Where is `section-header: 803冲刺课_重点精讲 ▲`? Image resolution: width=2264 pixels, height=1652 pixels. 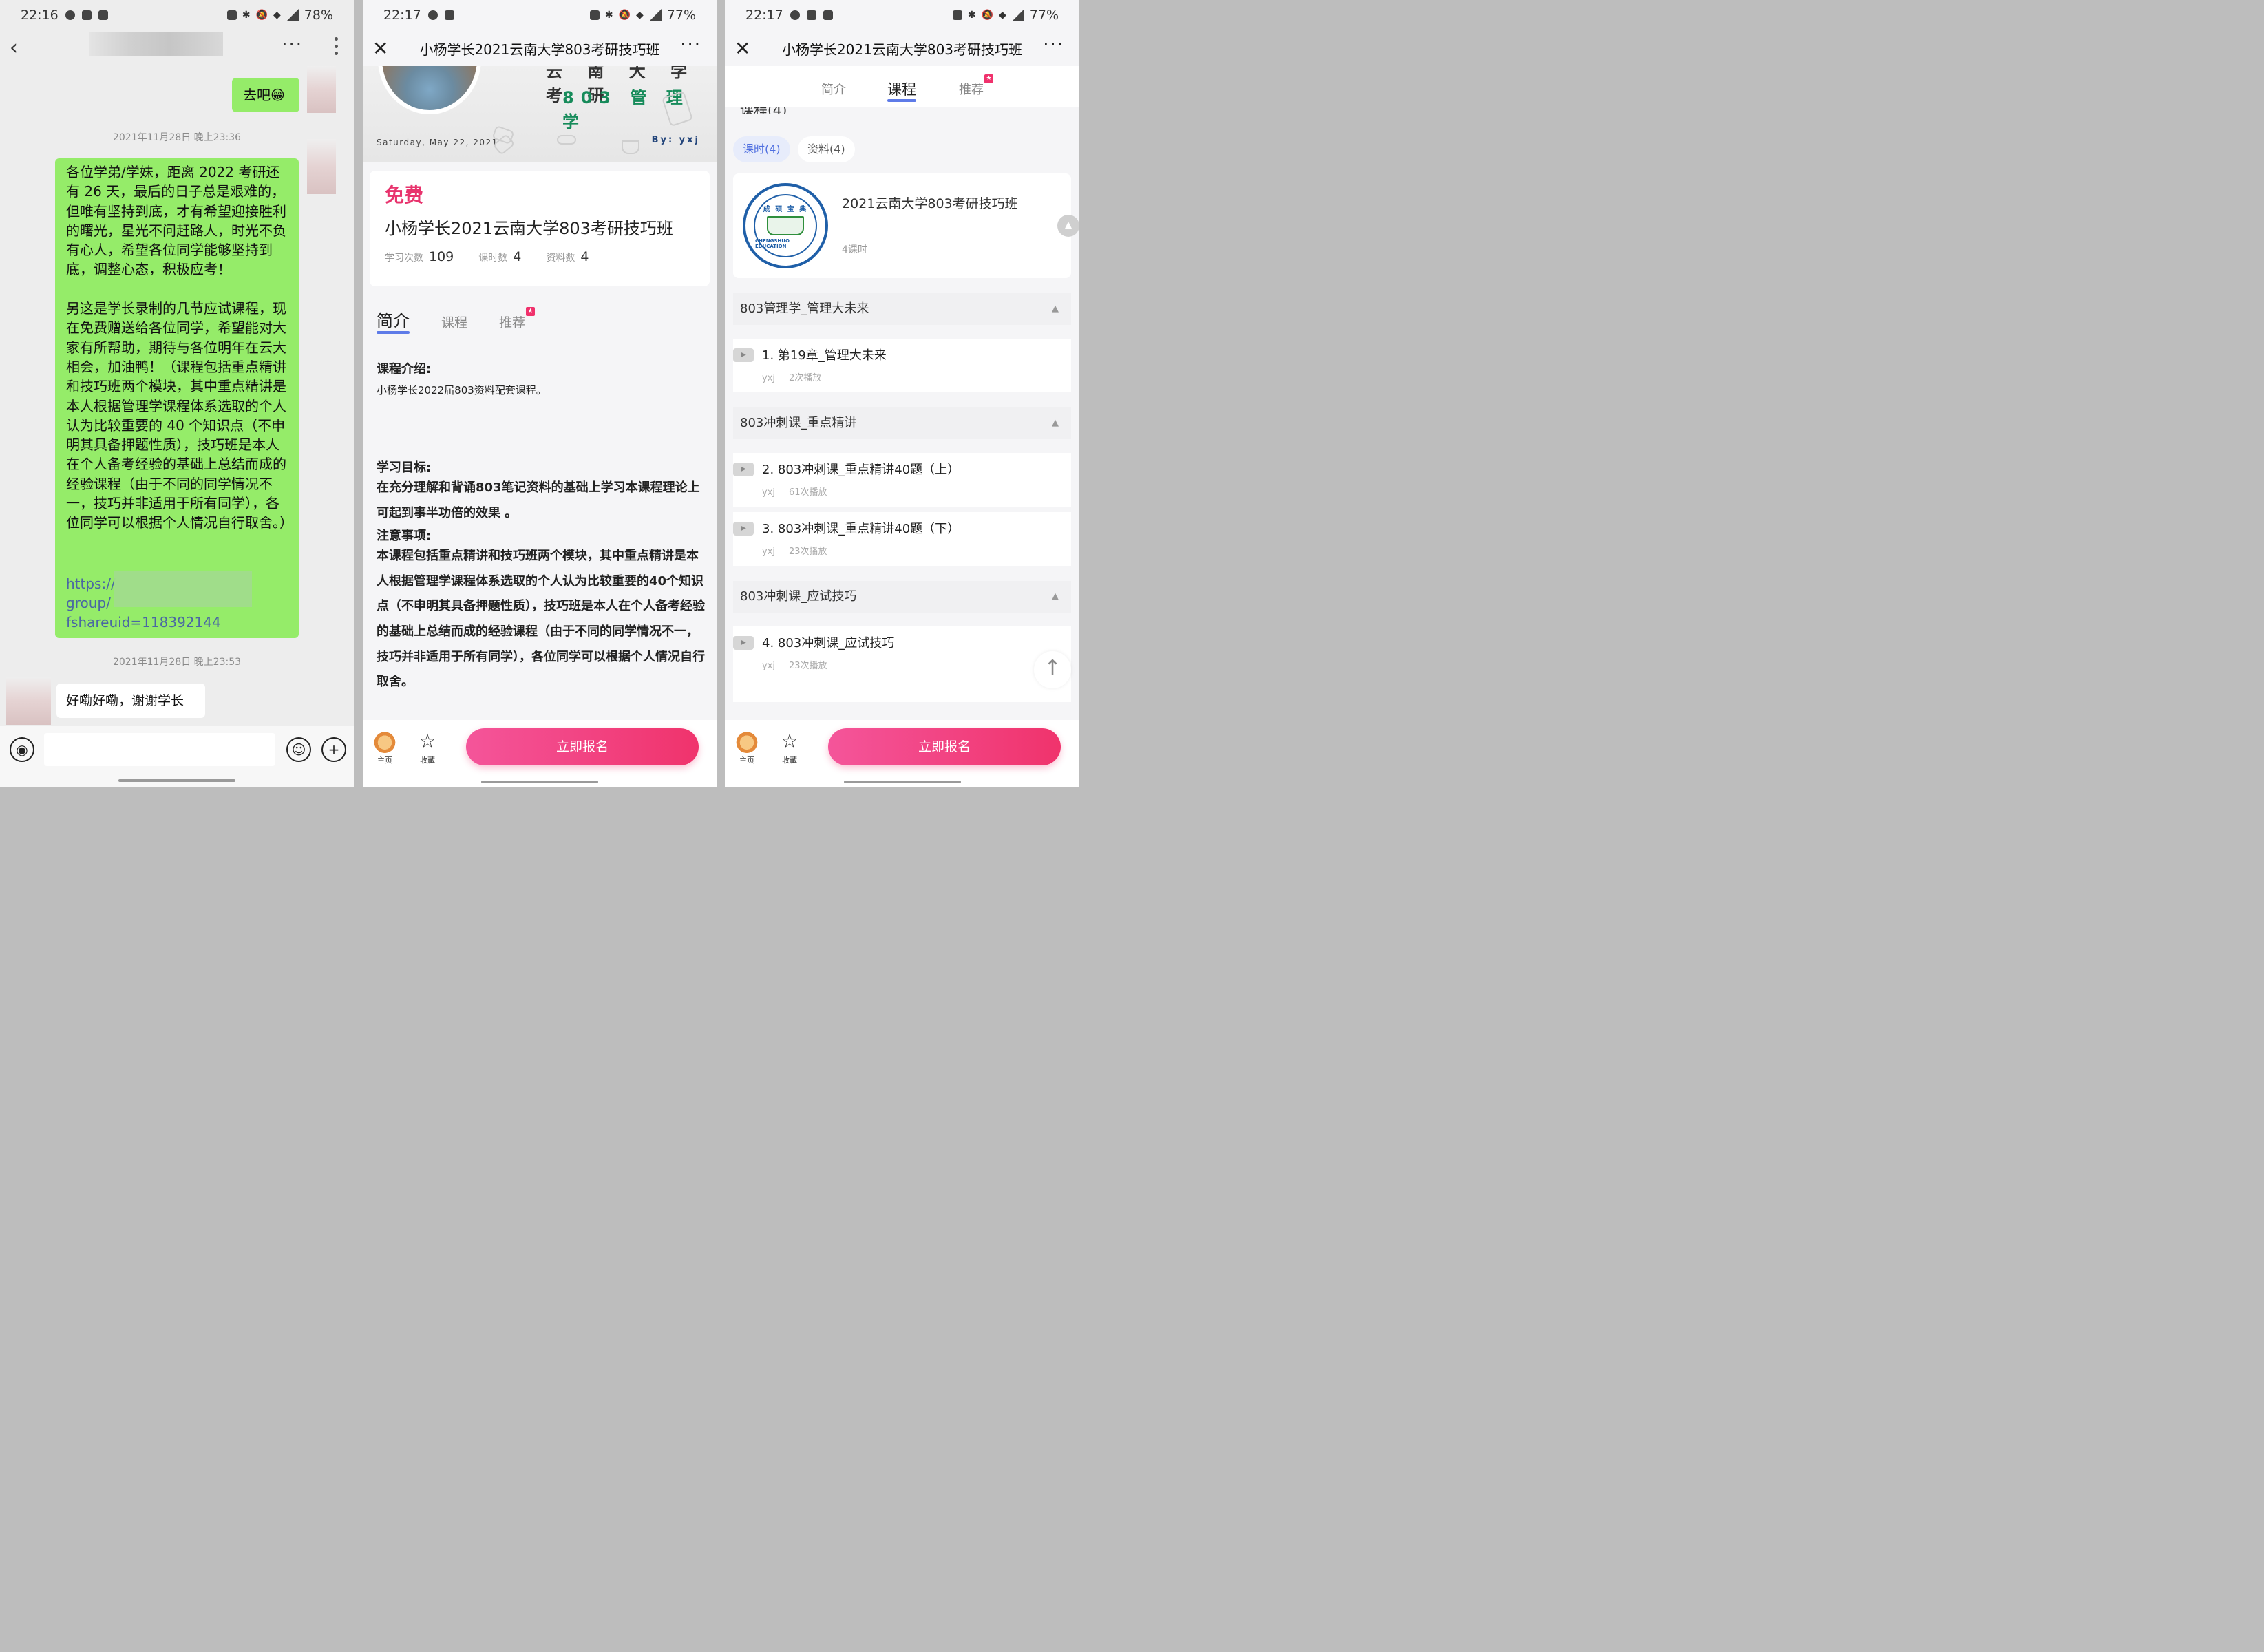
section-header: 803冲刺课_重点精讲 ▲ is located at coordinates (902, 423).